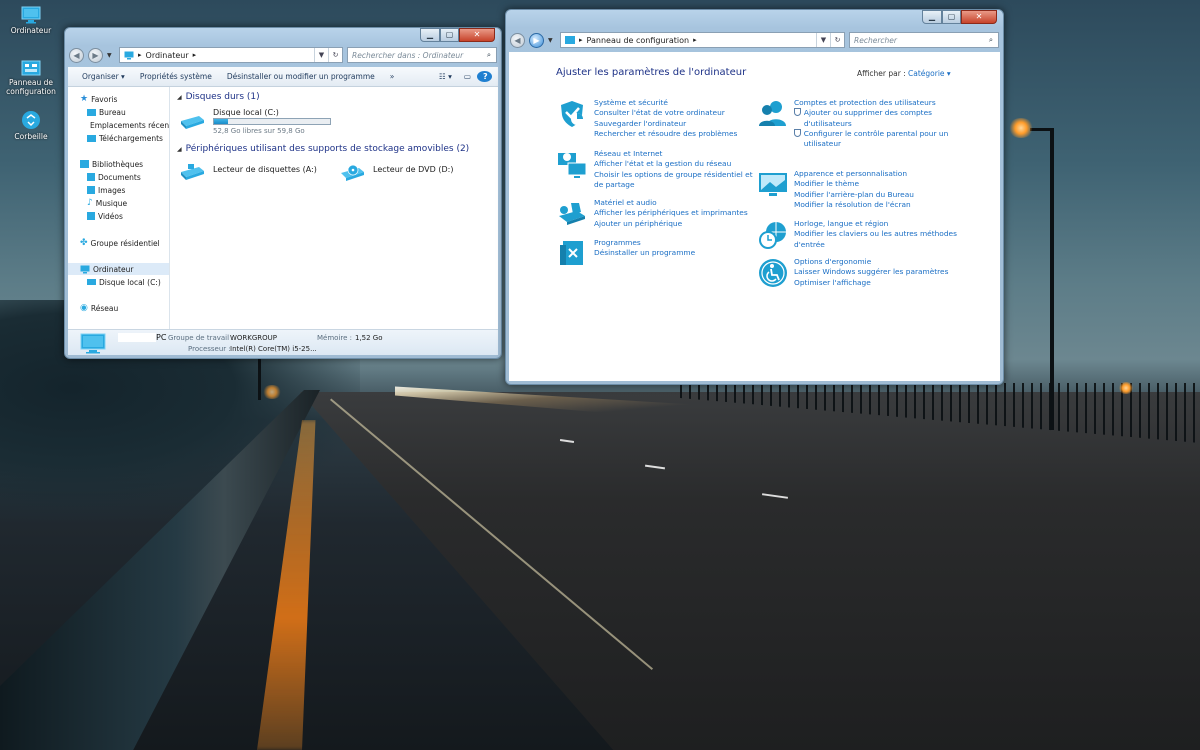  What do you see at coordinates (886, 174) in the screenshot?
I see `category-title-link: Apparence et personnalisation` at bounding box center [886, 174].